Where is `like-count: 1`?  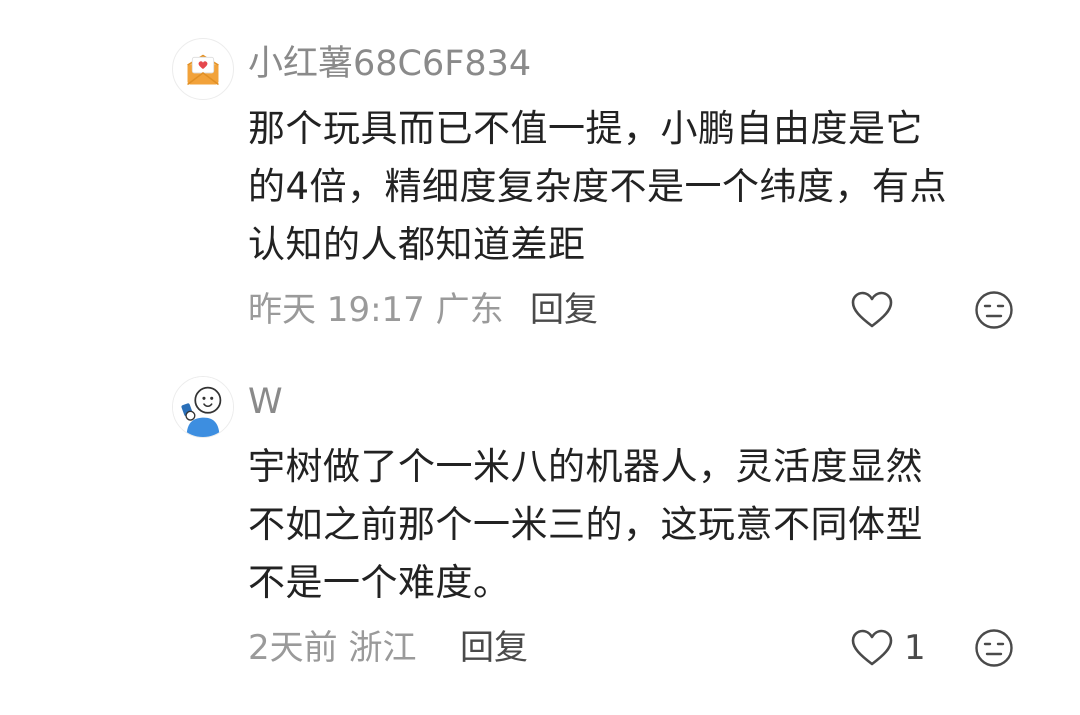 like-count: 1 is located at coordinates (915, 648).